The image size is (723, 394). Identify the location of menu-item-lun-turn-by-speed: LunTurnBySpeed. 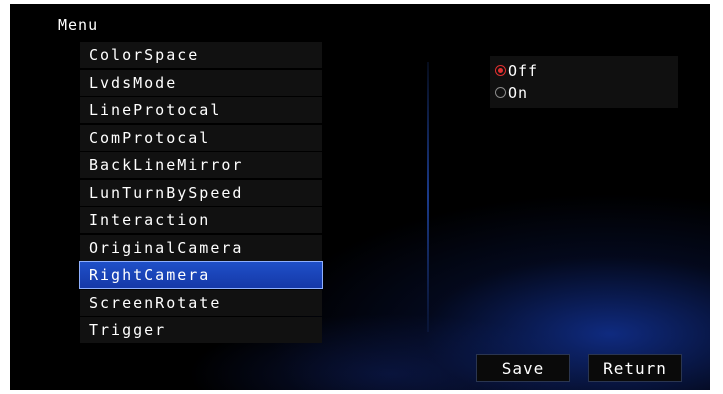
(201, 192).